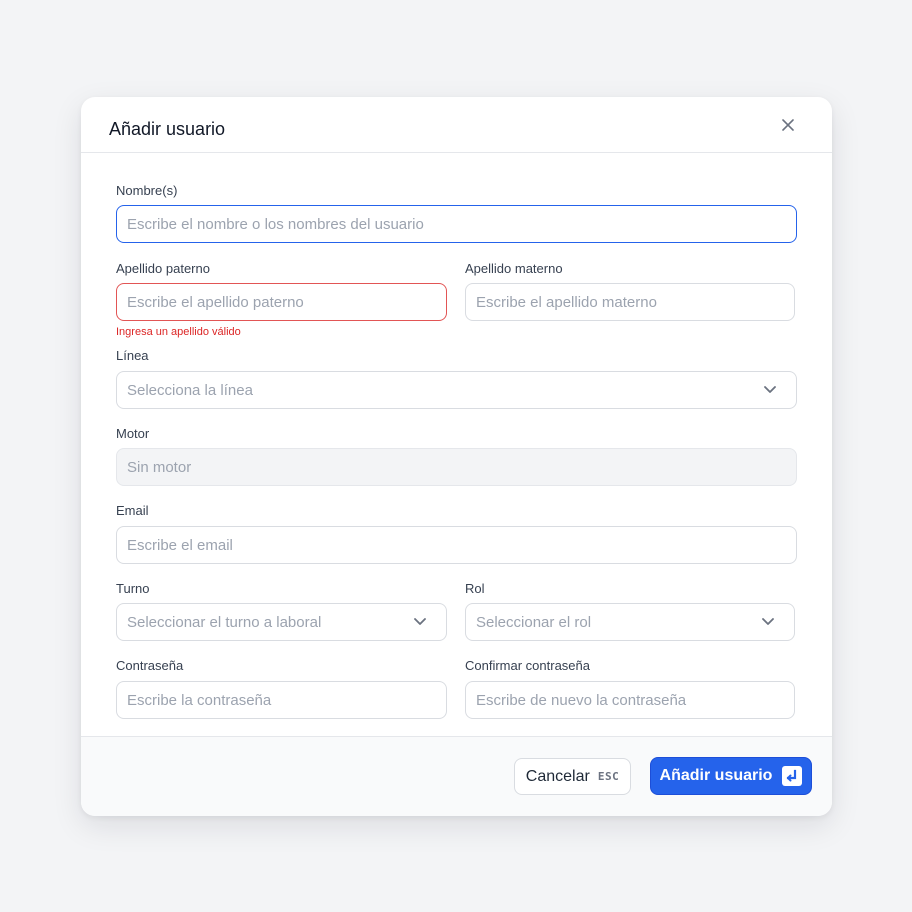 The width and height of the screenshot is (912, 912). Describe the element at coordinates (456, 125) in the screenshot. I see `modal-header: Añadir usuario` at that location.